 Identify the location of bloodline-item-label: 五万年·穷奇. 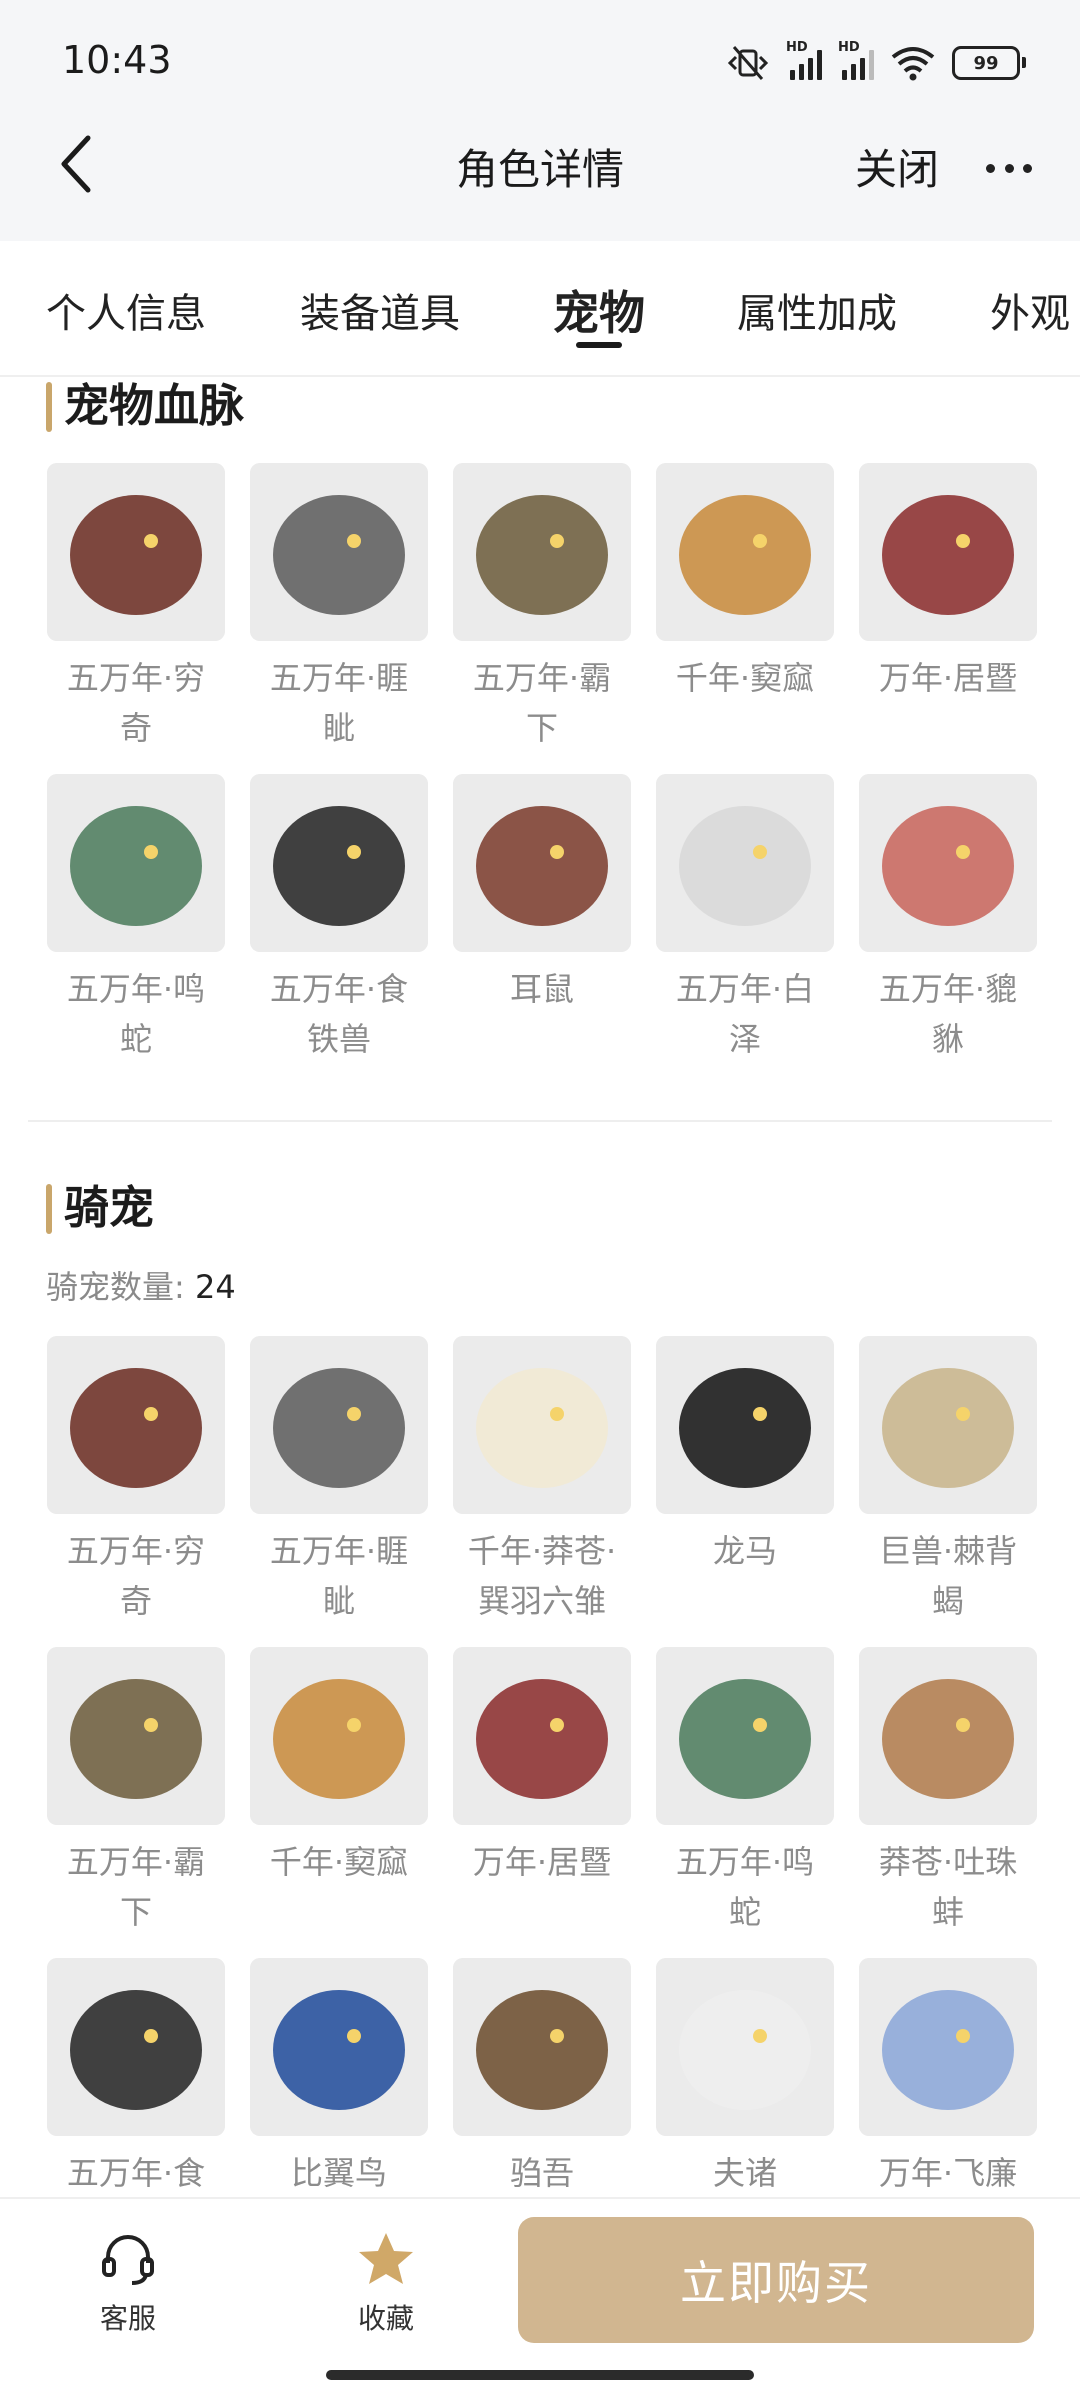
(136, 703).